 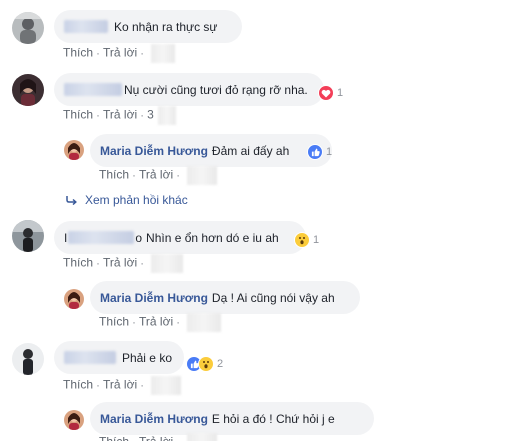 I want to click on name-prefix: I, so click(x=65, y=238).